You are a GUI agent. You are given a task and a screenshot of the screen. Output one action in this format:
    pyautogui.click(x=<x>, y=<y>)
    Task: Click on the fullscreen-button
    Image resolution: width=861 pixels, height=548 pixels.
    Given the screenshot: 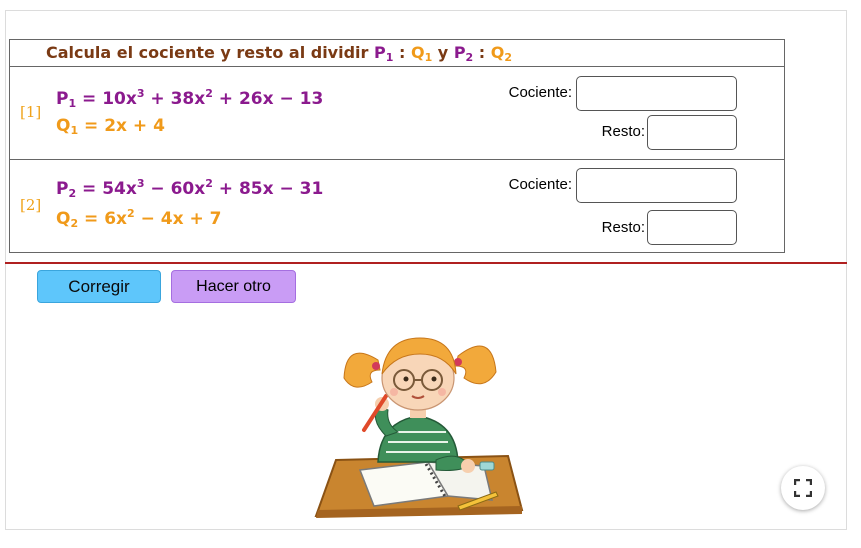 What is the action you would take?
    pyautogui.click(x=803, y=488)
    